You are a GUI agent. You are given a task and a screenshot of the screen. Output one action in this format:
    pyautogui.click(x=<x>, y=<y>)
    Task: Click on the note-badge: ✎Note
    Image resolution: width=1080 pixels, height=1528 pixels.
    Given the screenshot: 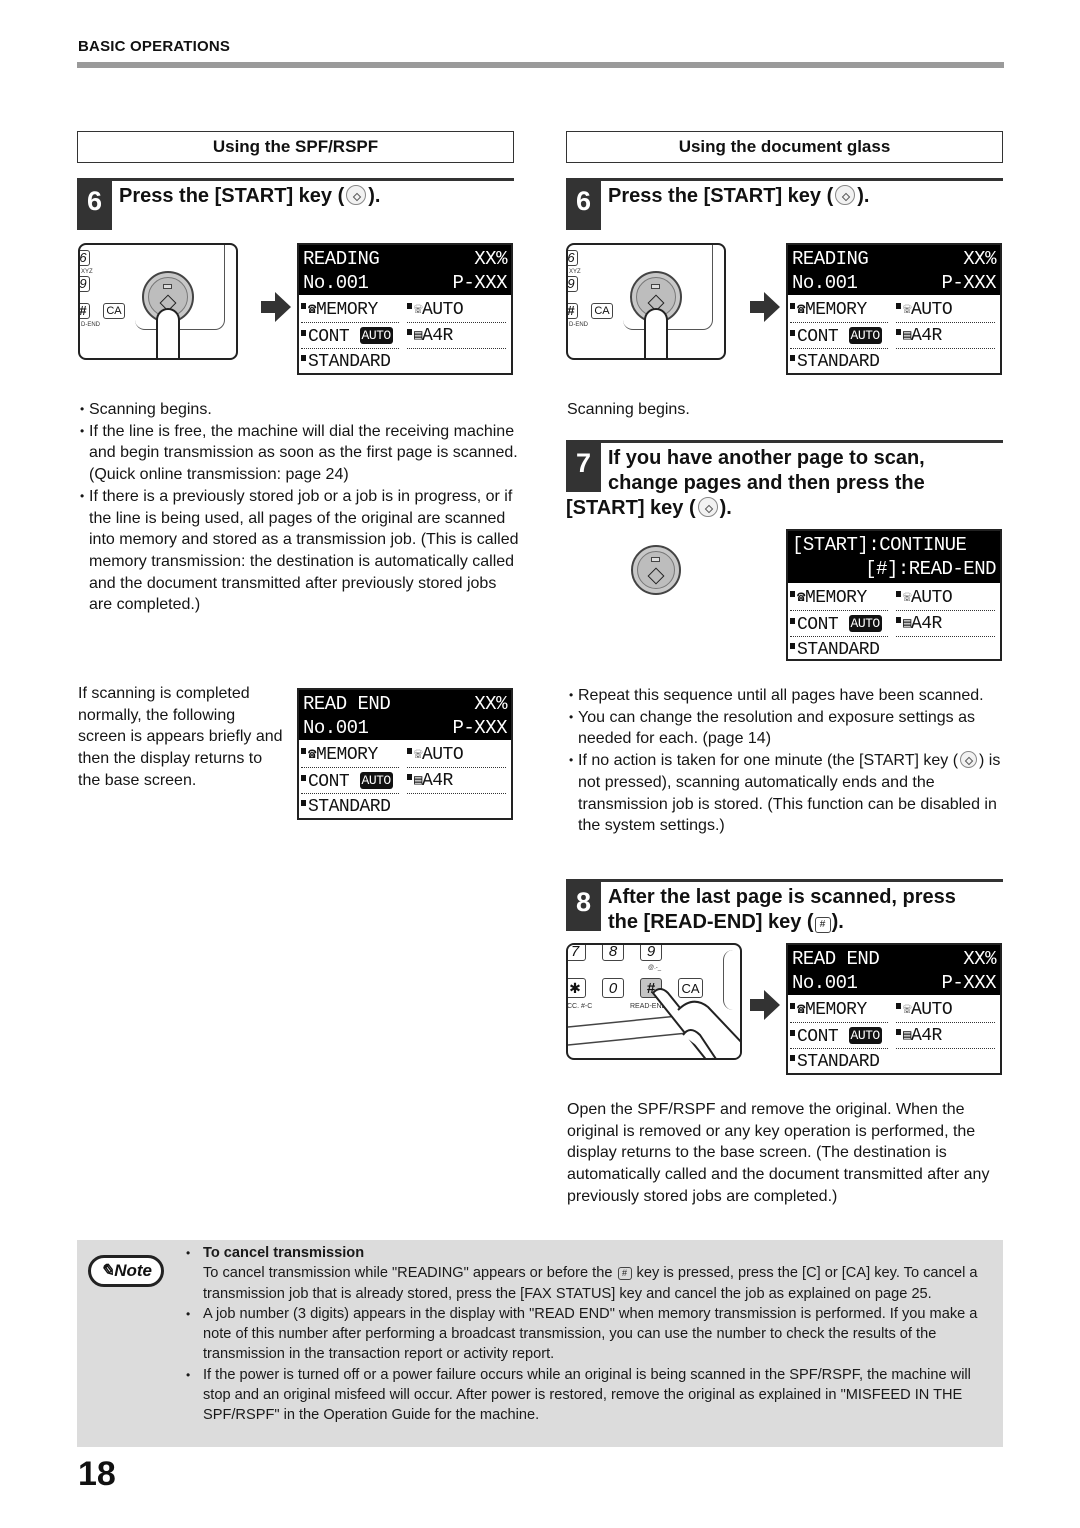 What is the action you would take?
    pyautogui.click(x=126, y=1271)
    